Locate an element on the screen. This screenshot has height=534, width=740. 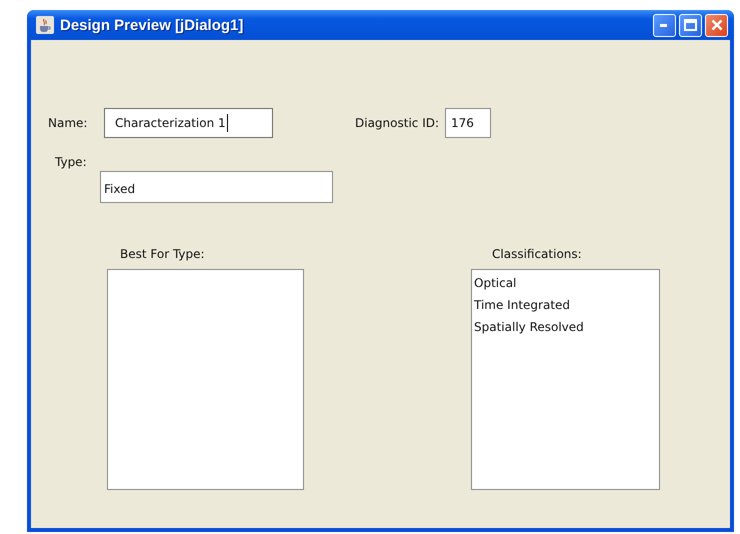
minimize-icon is located at coordinates (664, 25).